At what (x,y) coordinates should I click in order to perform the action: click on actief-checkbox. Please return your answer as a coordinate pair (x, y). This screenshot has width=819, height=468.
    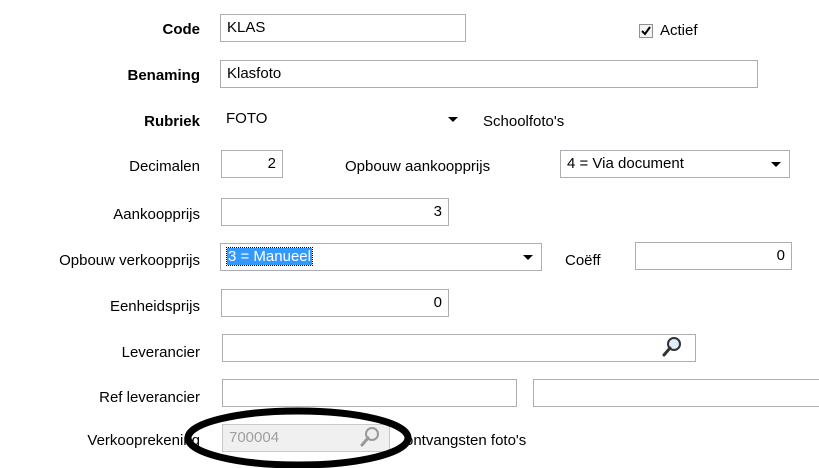
    Looking at the image, I should click on (646, 31).